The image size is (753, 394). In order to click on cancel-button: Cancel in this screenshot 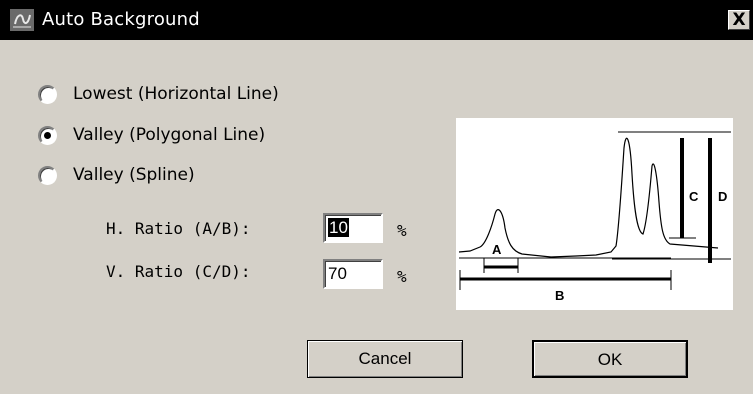, I will do `click(385, 359)`.